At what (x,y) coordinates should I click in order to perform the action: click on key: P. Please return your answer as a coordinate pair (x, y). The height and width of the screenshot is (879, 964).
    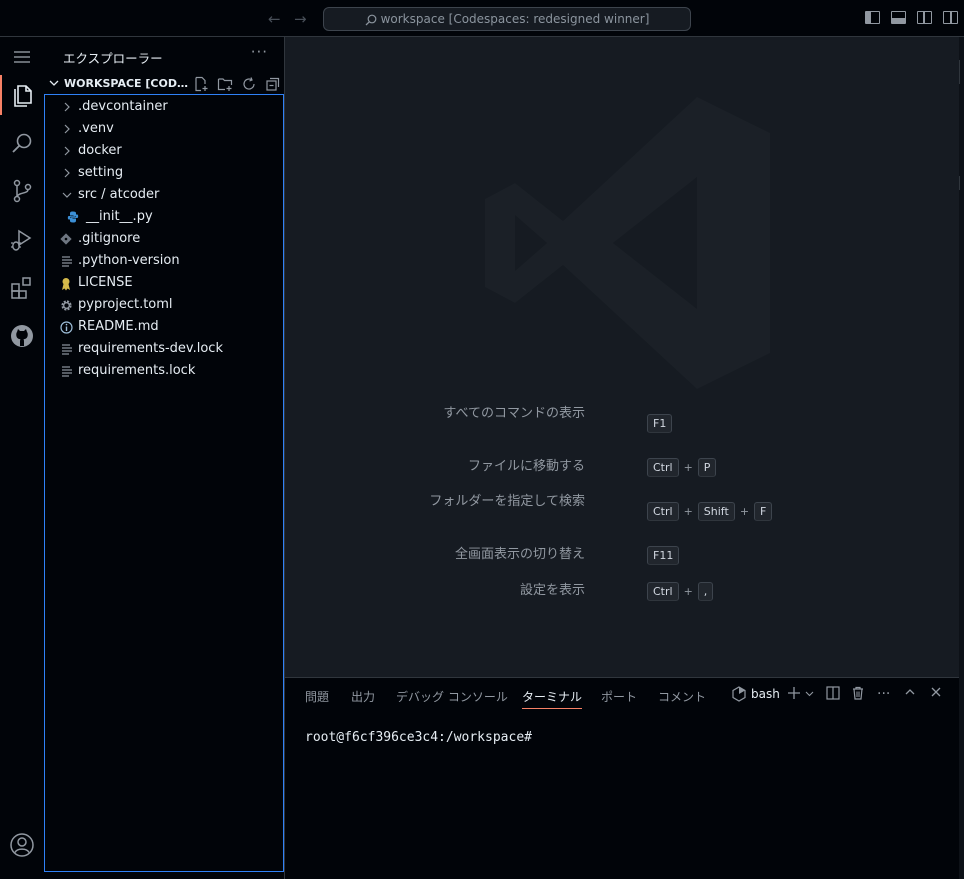
    Looking at the image, I should click on (707, 467).